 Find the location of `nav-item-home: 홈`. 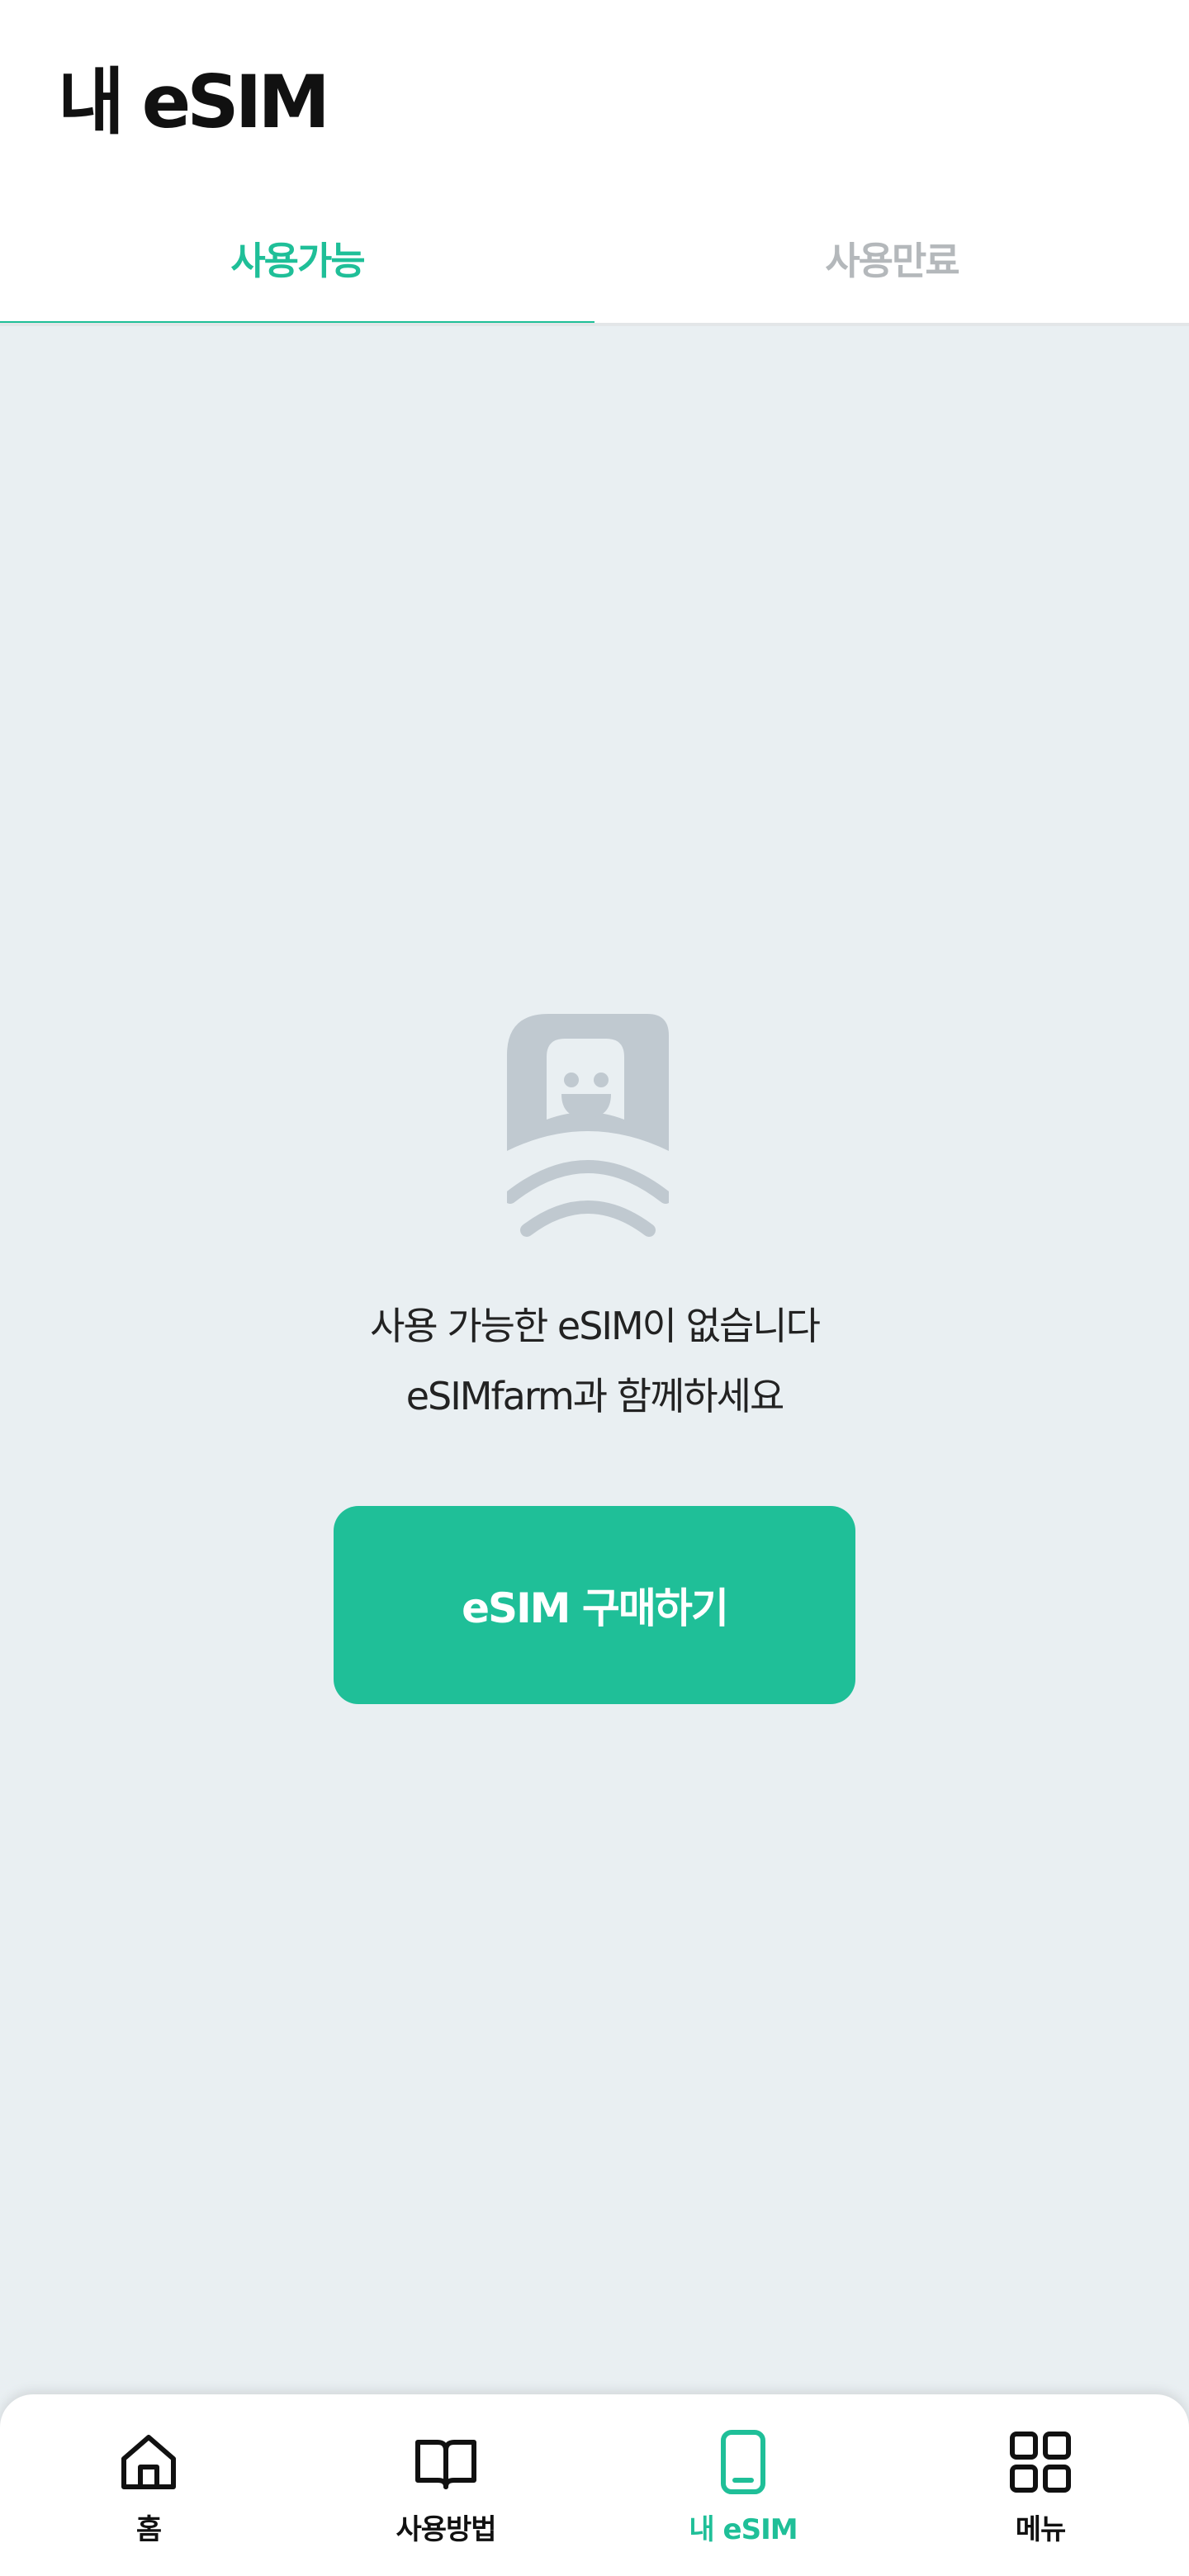

nav-item-home: 홈 is located at coordinates (148, 2485).